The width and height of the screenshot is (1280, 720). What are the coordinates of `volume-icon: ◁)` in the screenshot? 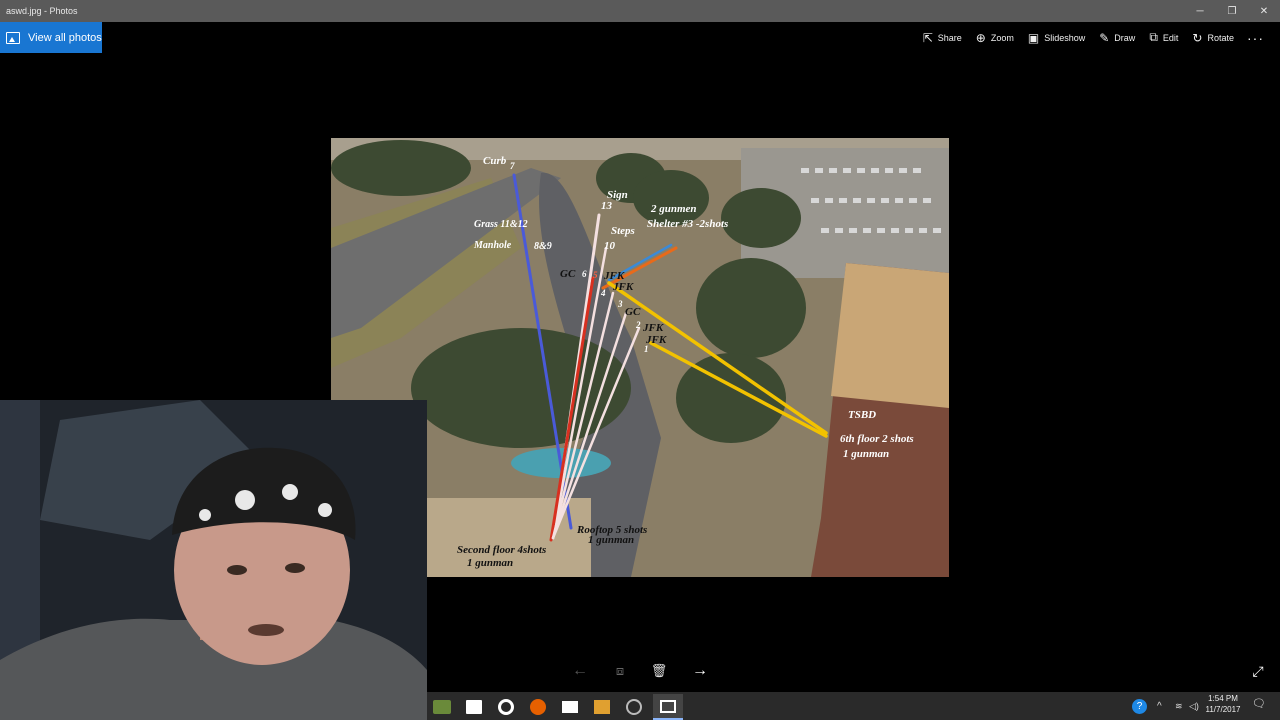 It's located at (1194, 705).